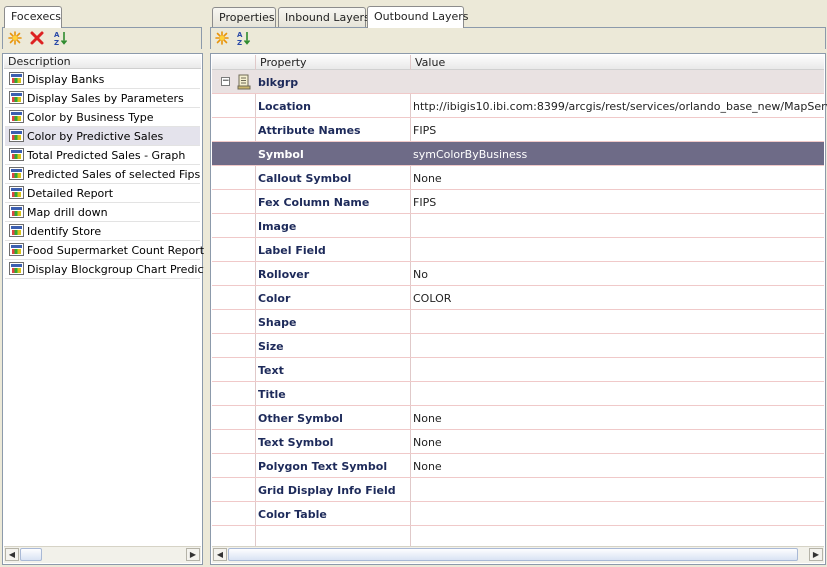 Image resolution: width=827 pixels, height=567 pixels. What do you see at coordinates (518, 490) in the screenshot?
I see `property-row: Grid Display Info Field` at bounding box center [518, 490].